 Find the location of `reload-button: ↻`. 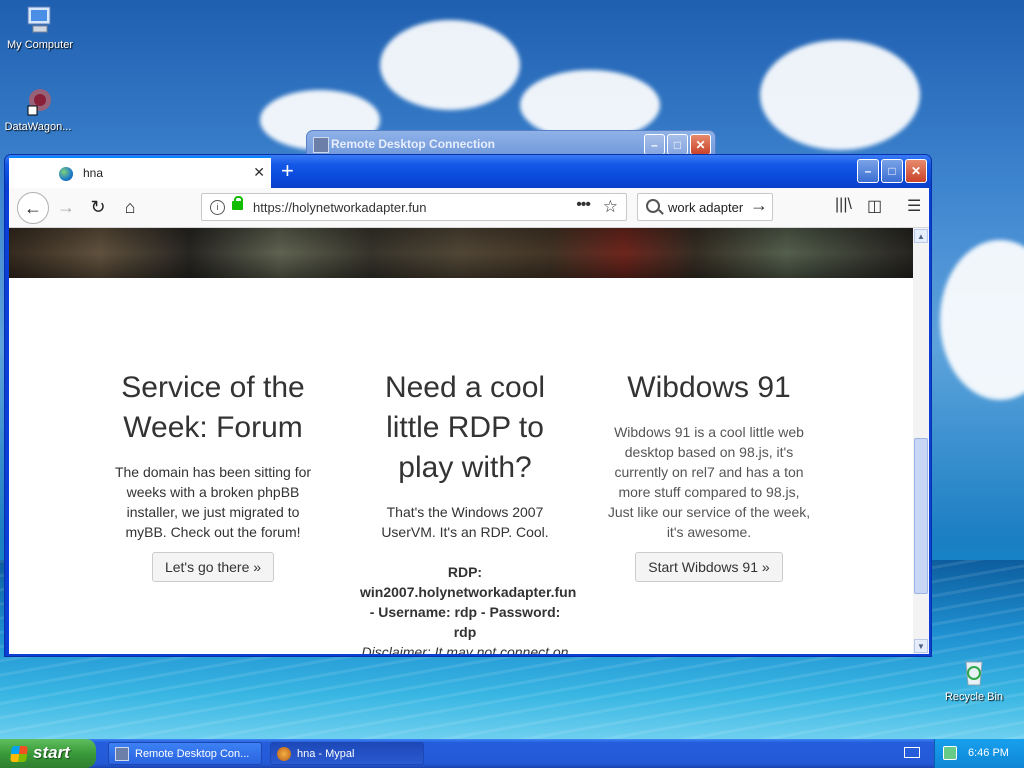

reload-button: ↻ is located at coordinates (98, 207).